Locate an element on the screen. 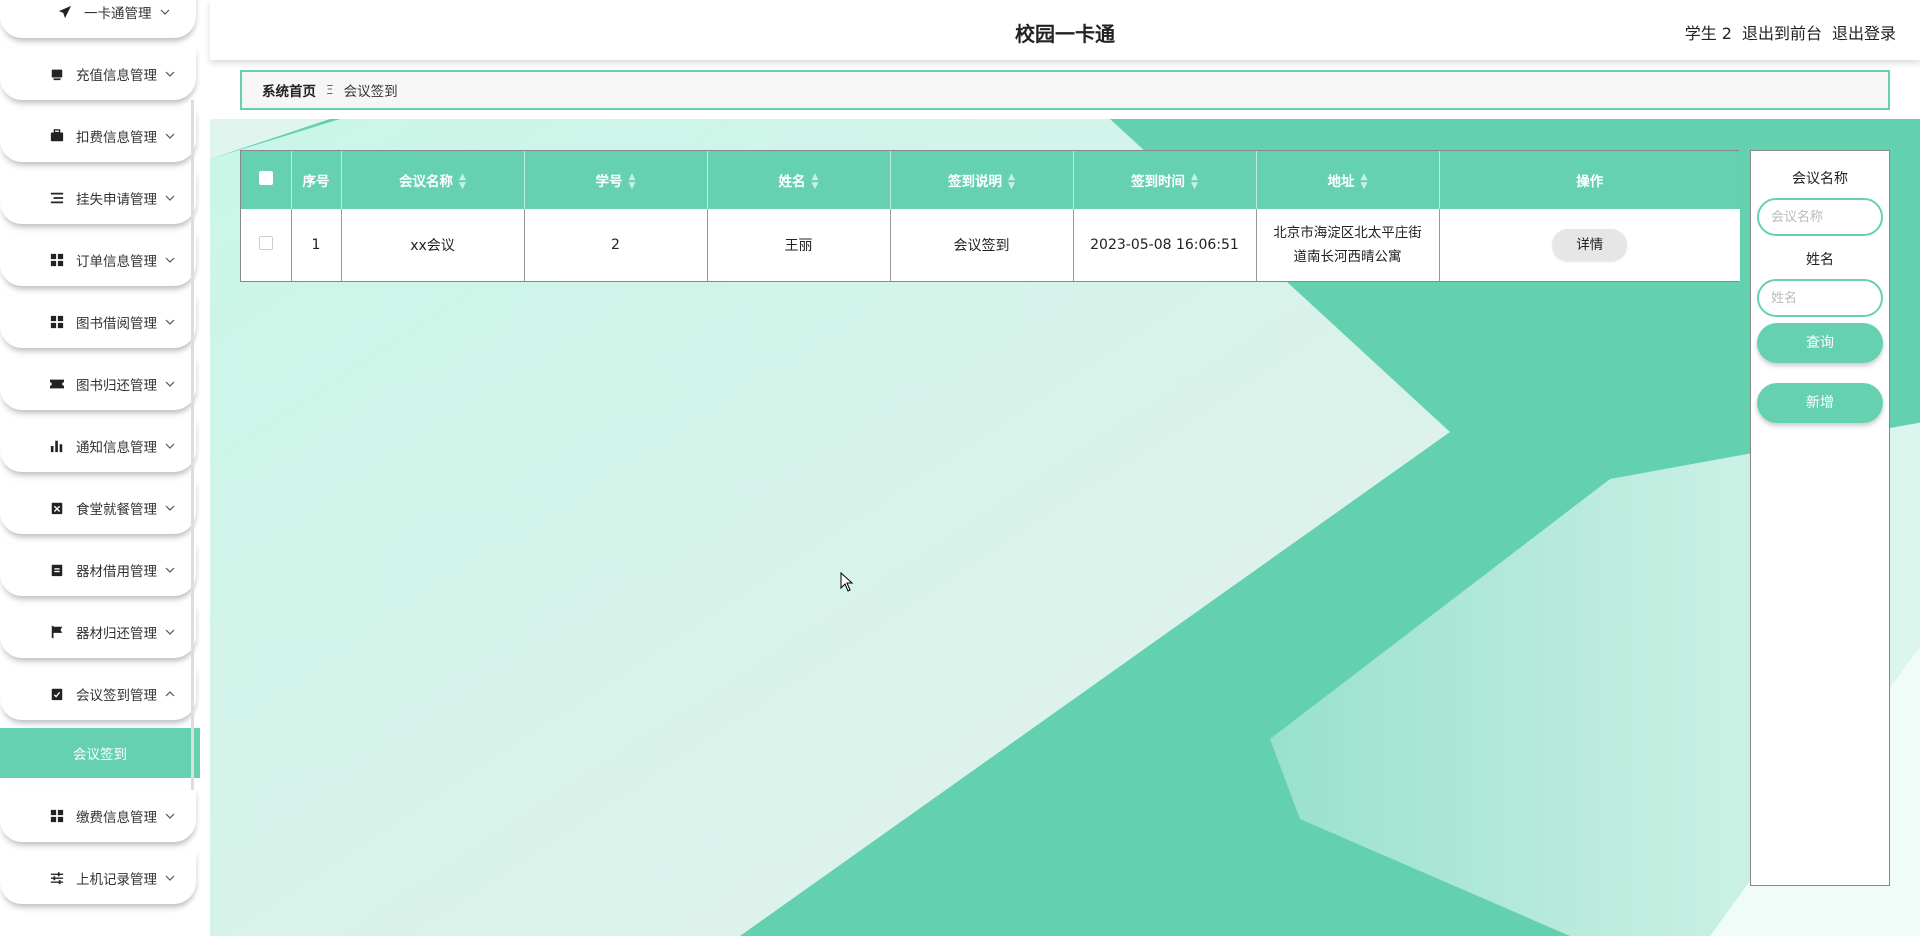 This screenshot has width=1920, height=936. column-header-action: 操作 is located at coordinates (1589, 180).